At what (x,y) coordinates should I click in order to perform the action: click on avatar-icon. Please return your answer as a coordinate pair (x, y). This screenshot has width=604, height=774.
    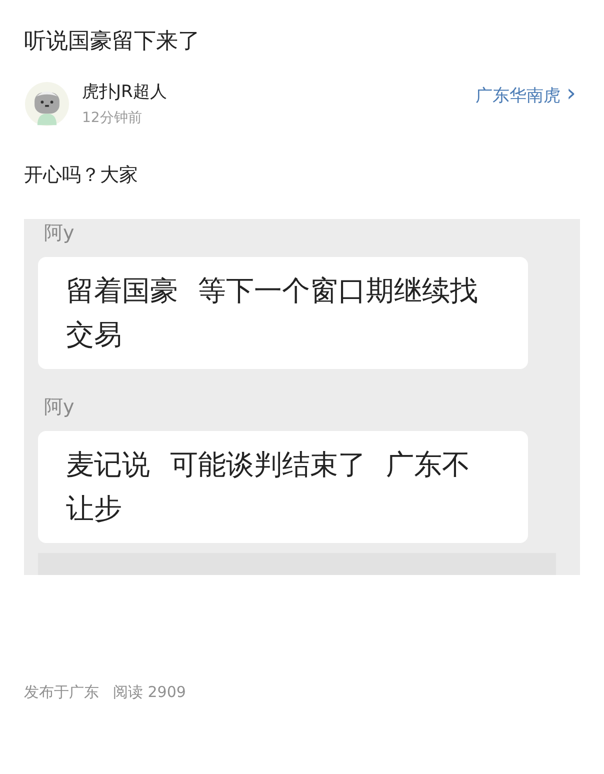
    Looking at the image, I should click on (47, 103).